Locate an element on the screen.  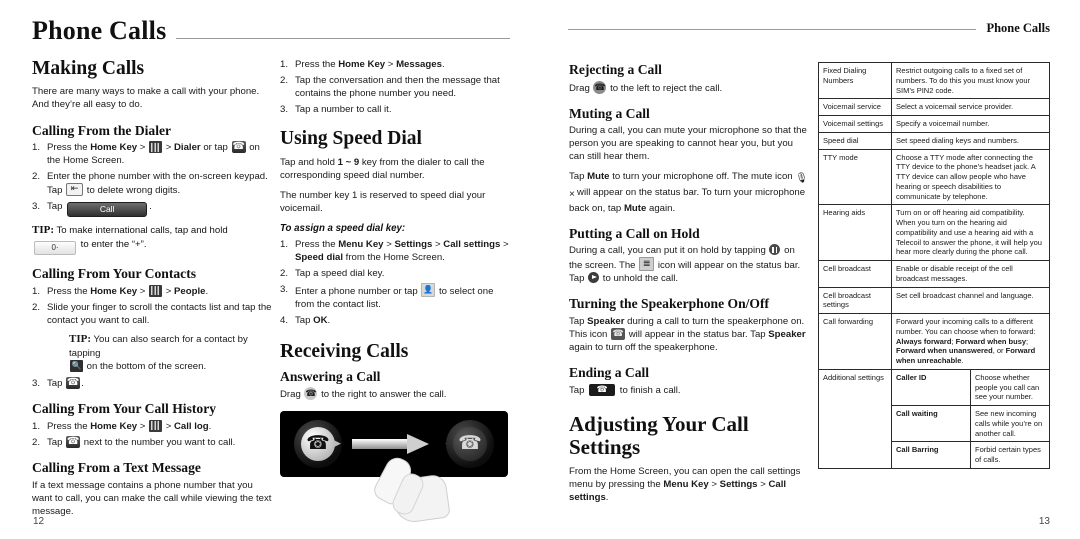
chevron-right-icon: ▶ is located at coordinates (337, 443).